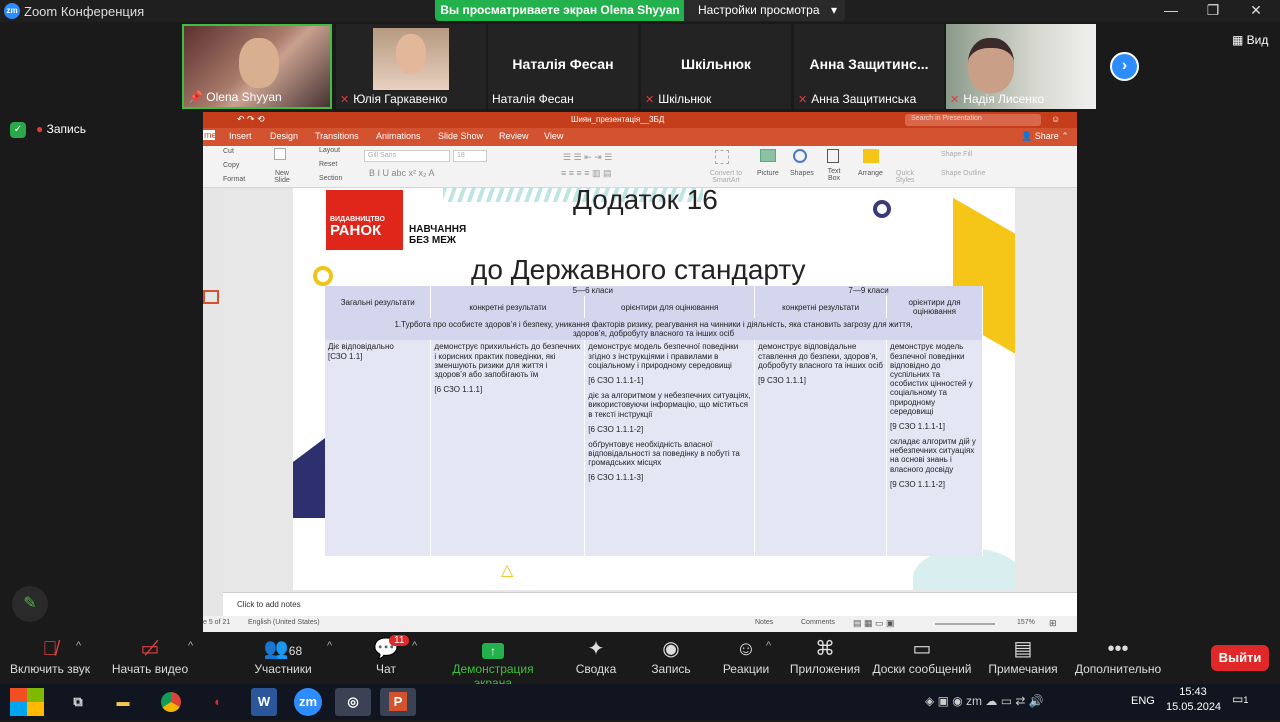 The height and width of the screenshot is (722, 1280). I want to click on layout-button: Layout, so click(329, 150).